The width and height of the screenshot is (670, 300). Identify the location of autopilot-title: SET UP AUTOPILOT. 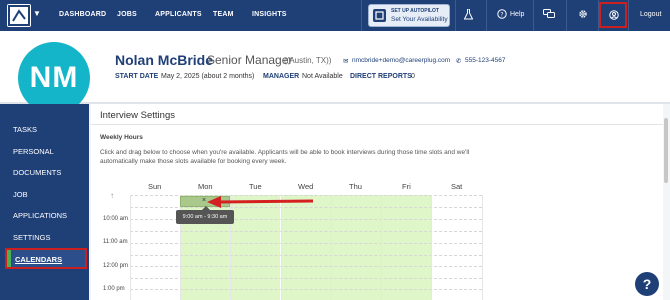
(415, 11).